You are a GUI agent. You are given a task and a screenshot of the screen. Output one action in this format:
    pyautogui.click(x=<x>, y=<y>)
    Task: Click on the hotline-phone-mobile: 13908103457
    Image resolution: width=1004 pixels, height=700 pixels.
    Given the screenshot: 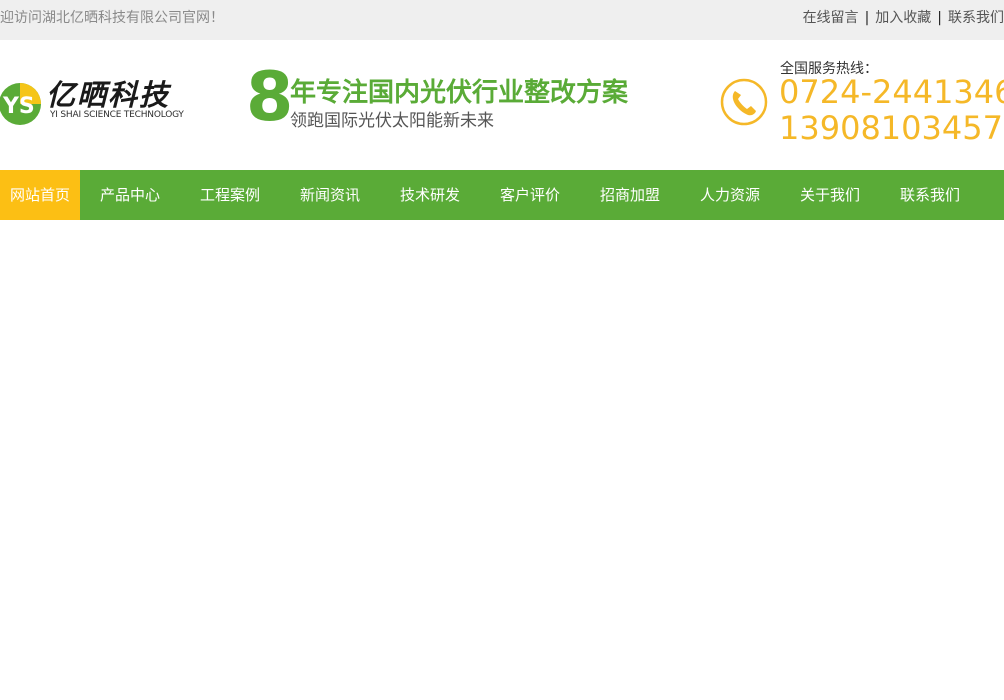 What is the action you would take?
    pyautogui.click(x=891, y=128)
    